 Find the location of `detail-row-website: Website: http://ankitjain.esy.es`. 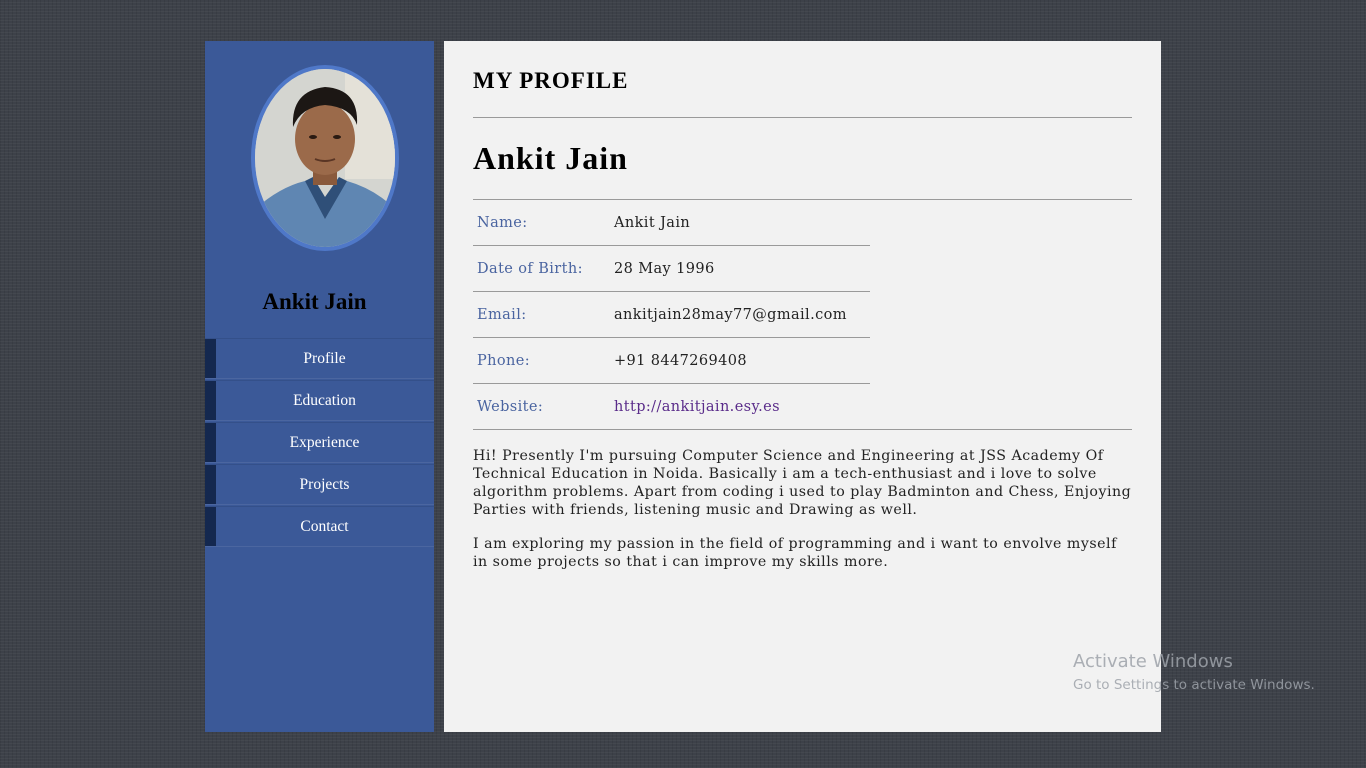

detail-row-website: Website: http://ankitjain.esy.es is located at coordinates (802, 407).